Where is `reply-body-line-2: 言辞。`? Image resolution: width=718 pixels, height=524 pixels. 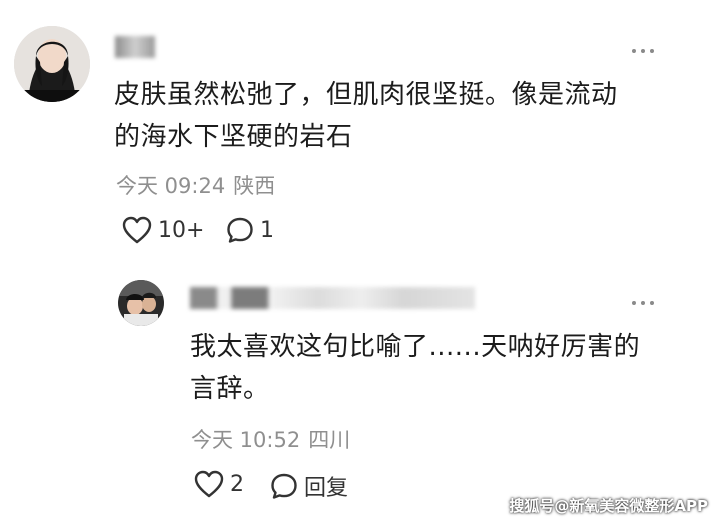 reply-body-line-2: 言辞。 is located at coordinates (230, 389).